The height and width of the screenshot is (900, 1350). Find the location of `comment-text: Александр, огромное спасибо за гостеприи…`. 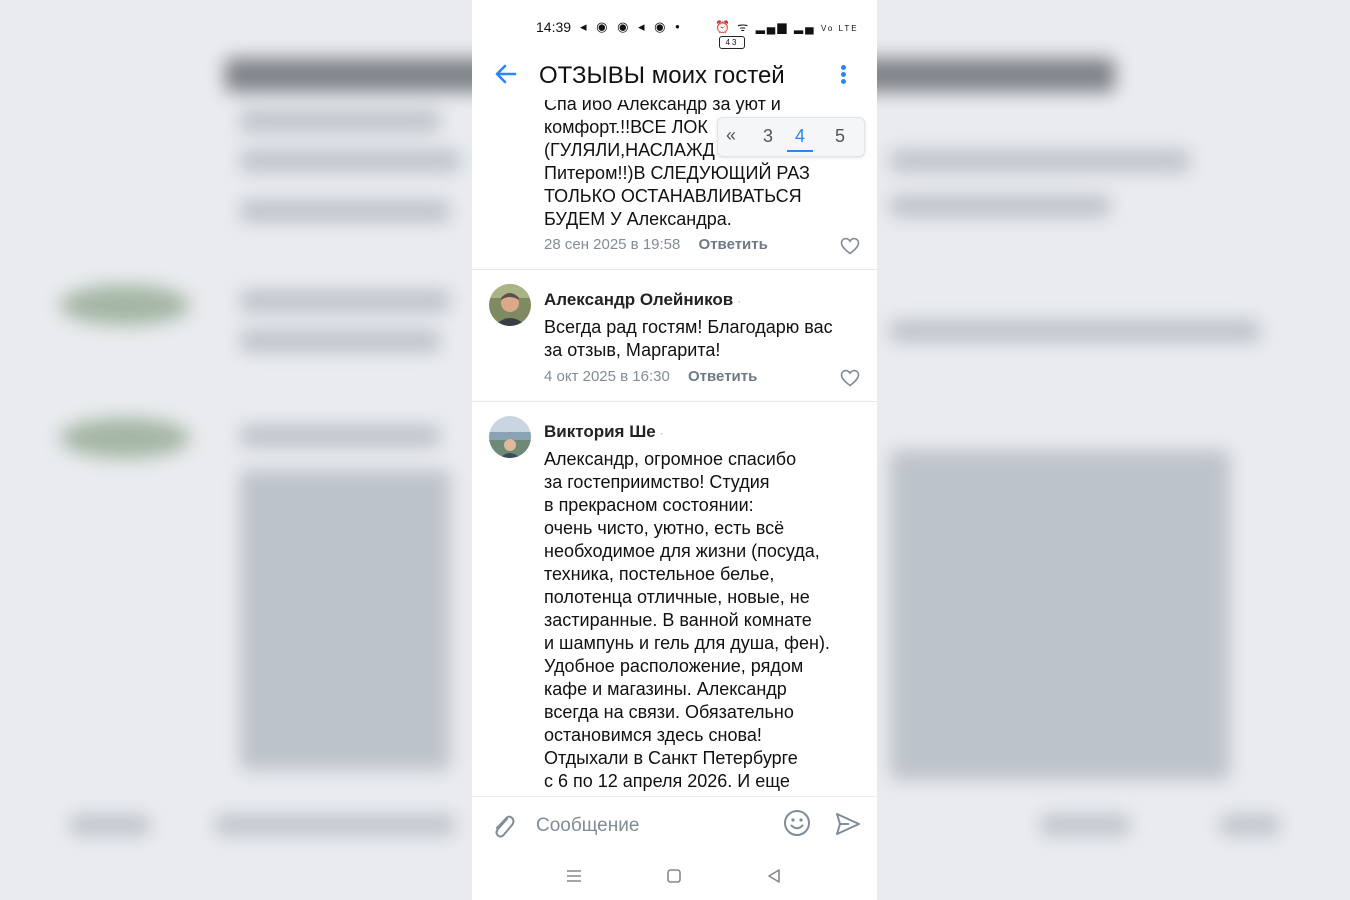

comment-text: Александр, огромное спасибо за гостеприи… is located at coordinates (687, 620).